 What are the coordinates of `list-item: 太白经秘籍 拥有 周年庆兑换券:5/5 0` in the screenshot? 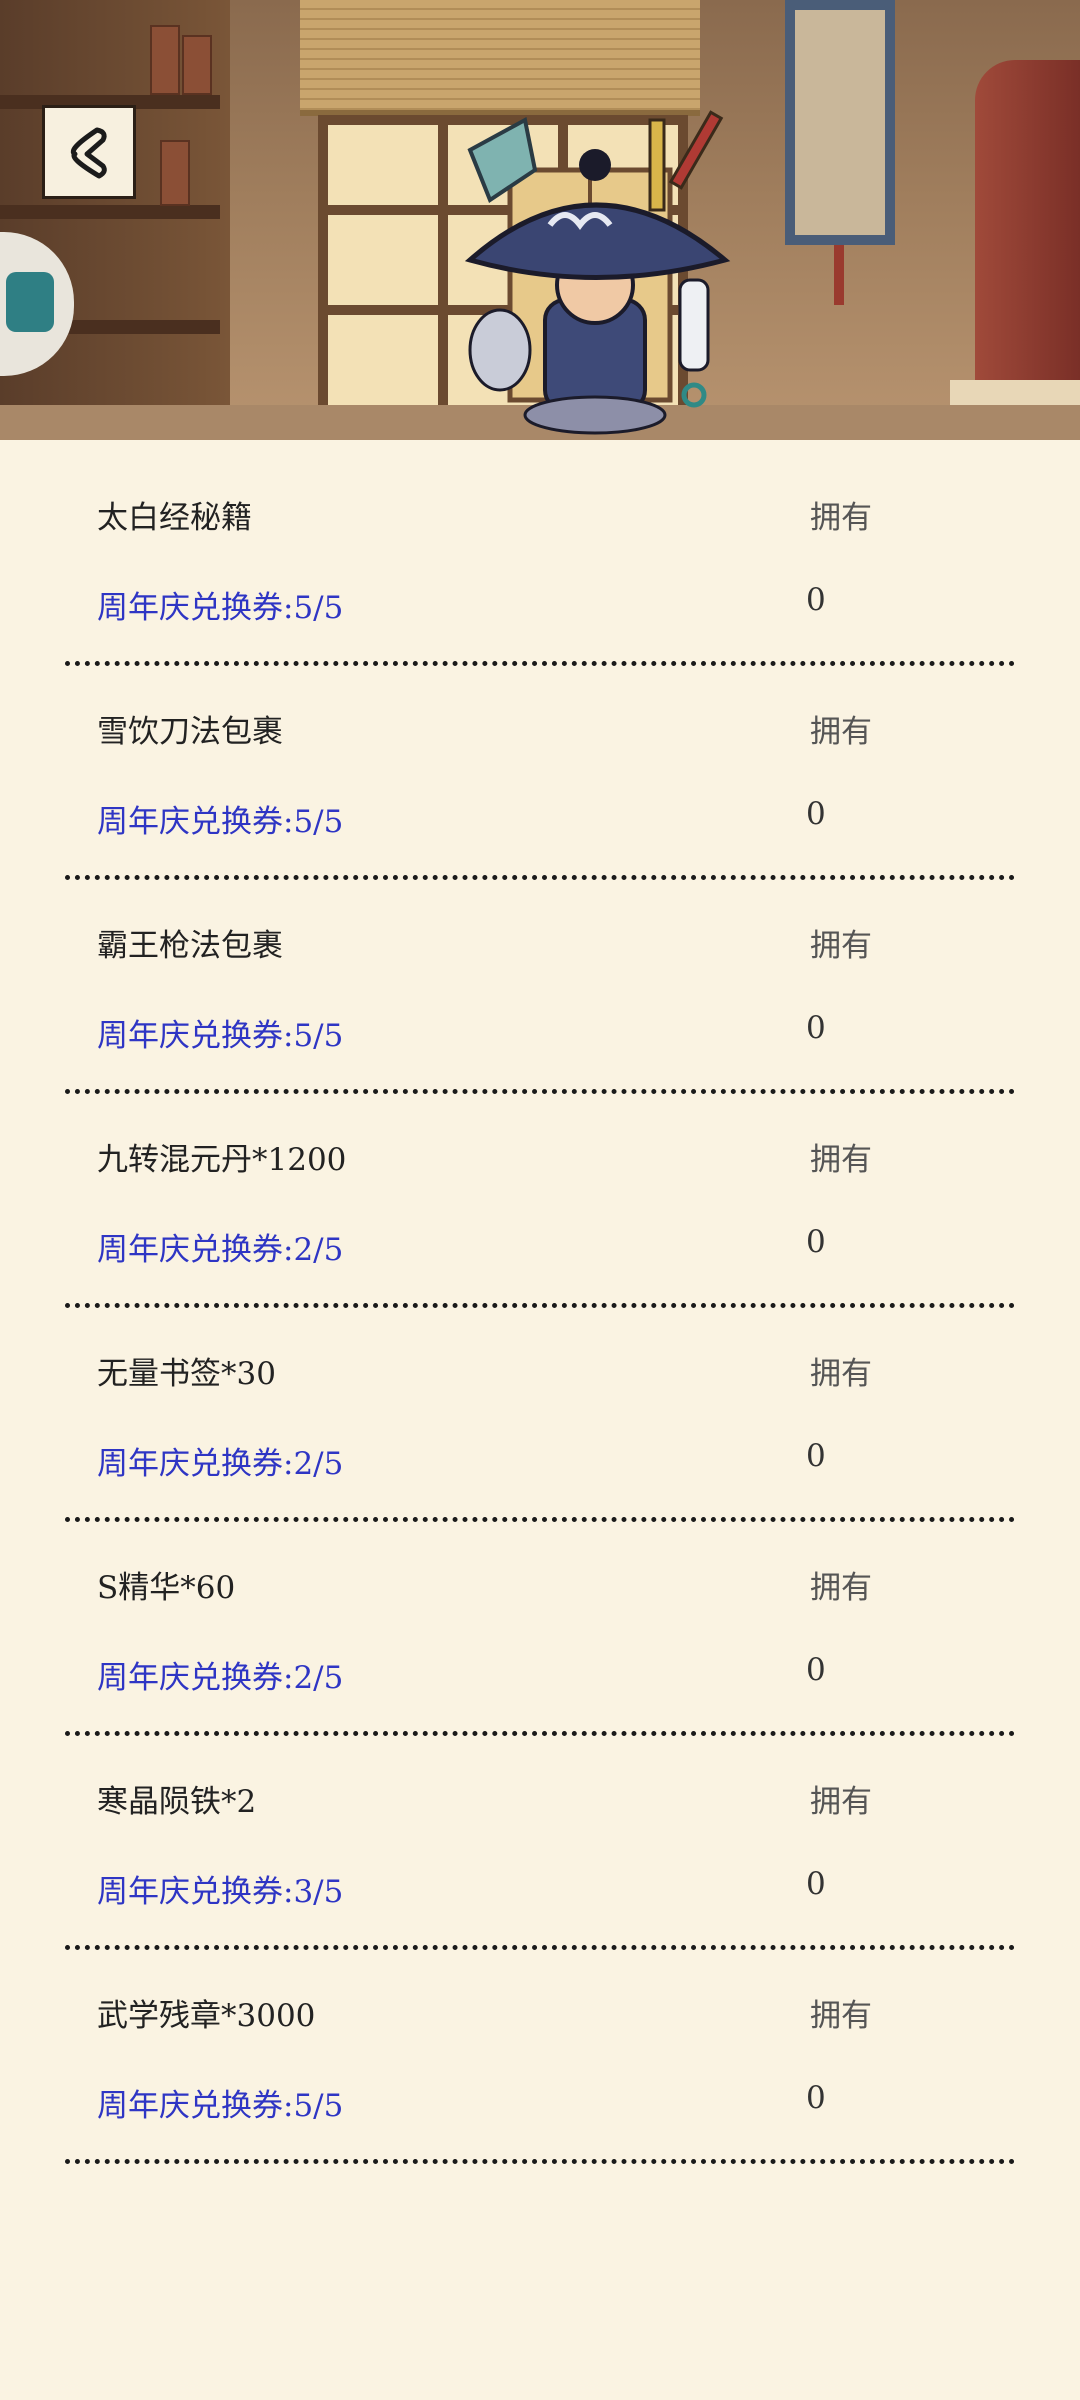 It's located at (540, 553).